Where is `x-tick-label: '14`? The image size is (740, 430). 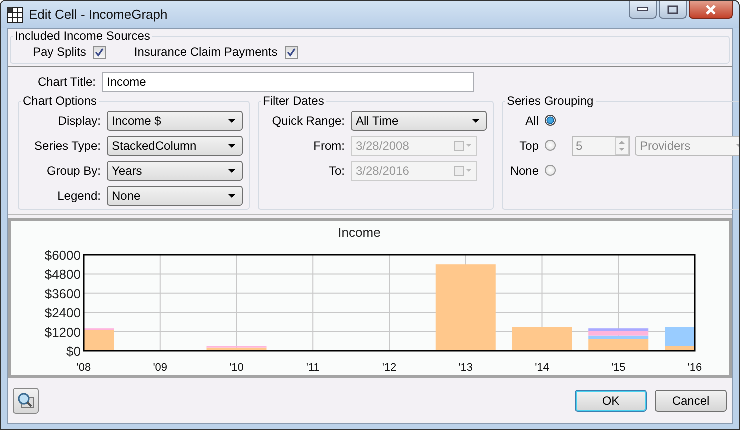 x-tick-label: '14 is located at coordinates (542, 367).